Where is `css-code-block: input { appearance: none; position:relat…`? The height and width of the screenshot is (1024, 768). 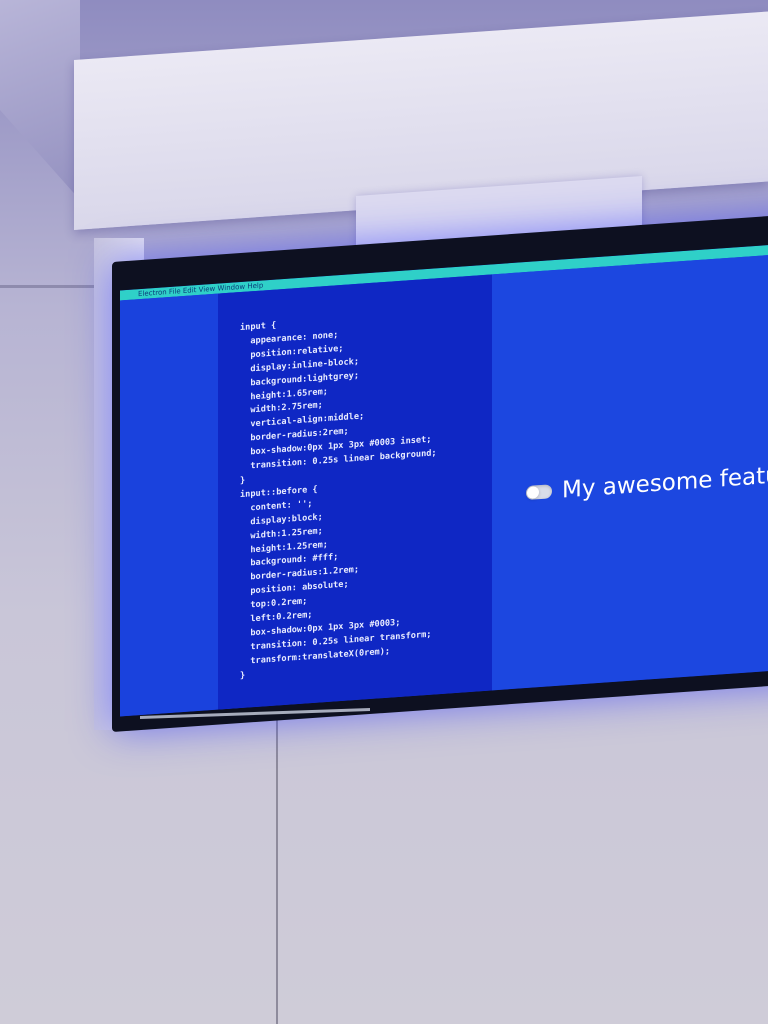 css-code-block: input { appearance: none; position:relat… is located at coordinates (338, 495).